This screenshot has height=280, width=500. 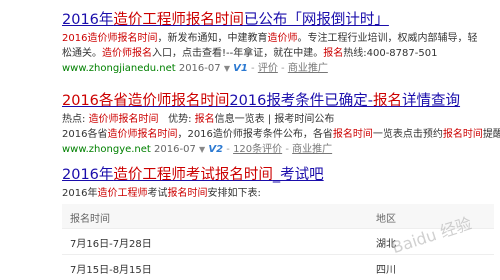 What do you see at coordinates (157, 193) in the screenshot?
I see `snippet-seg: 考试` at bounding box center [157, 193].